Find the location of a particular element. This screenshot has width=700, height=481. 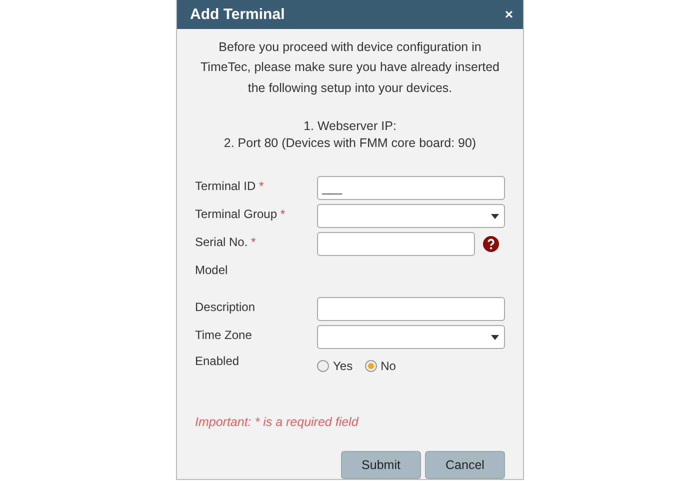

cancel-button: Cancel is located at coordinates (465, 465).